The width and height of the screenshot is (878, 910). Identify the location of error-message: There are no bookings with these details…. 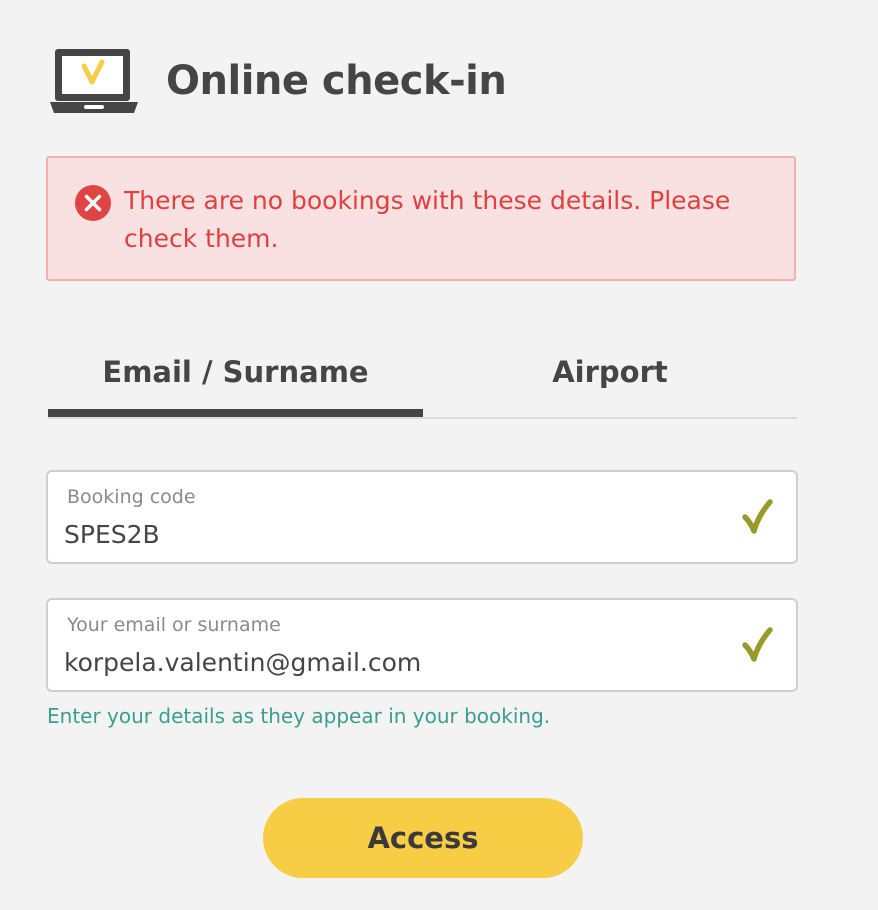
(427, 219).